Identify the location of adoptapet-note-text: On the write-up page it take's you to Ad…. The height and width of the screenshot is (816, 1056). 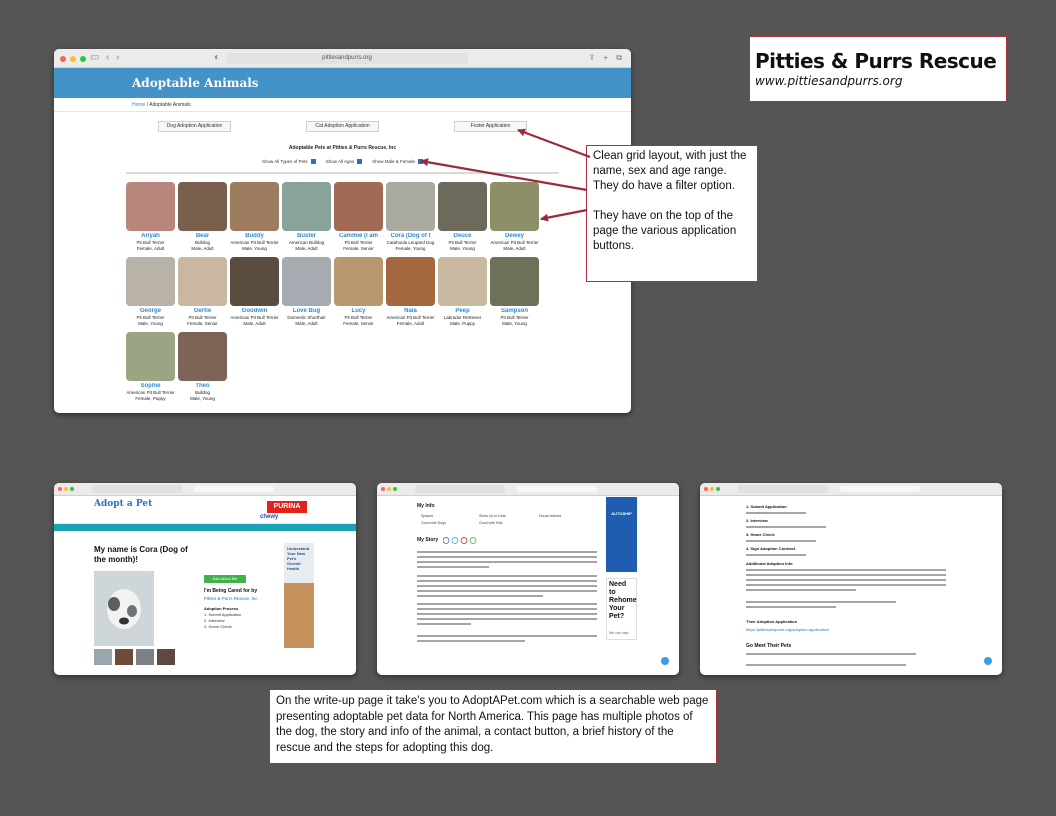
(492, 724).